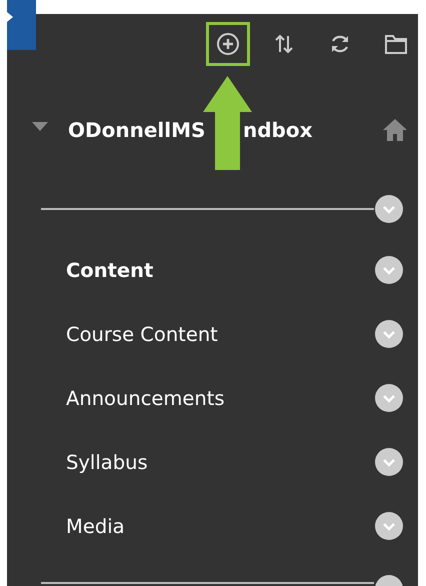 This screenshot has width=426, height=586. I want to click on folder-icon, so click(396, 44).